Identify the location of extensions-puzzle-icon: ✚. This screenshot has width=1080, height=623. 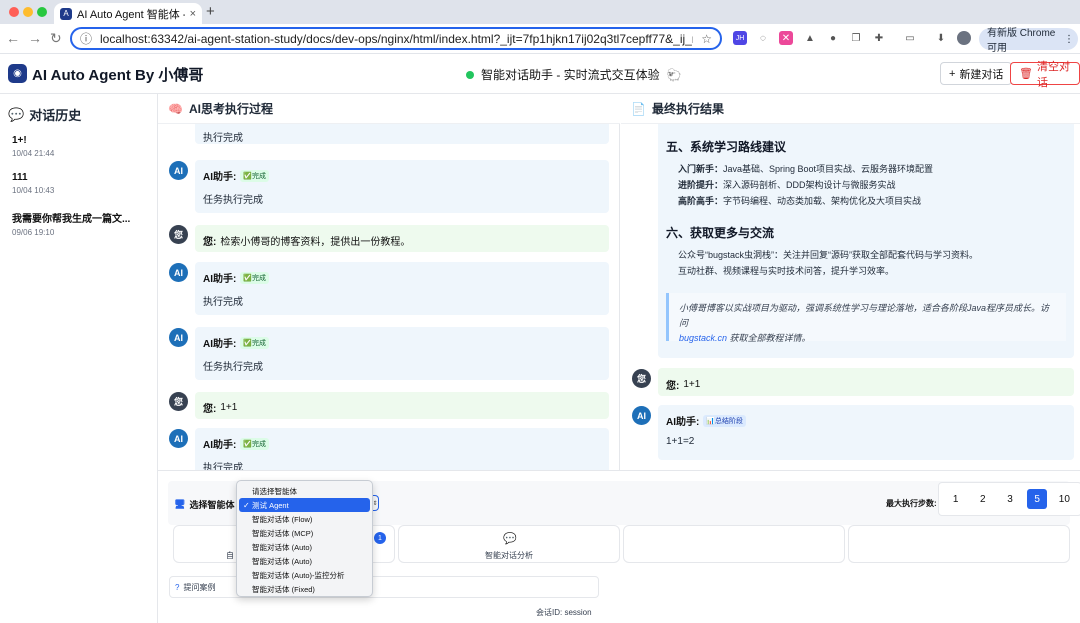
(879, 38).